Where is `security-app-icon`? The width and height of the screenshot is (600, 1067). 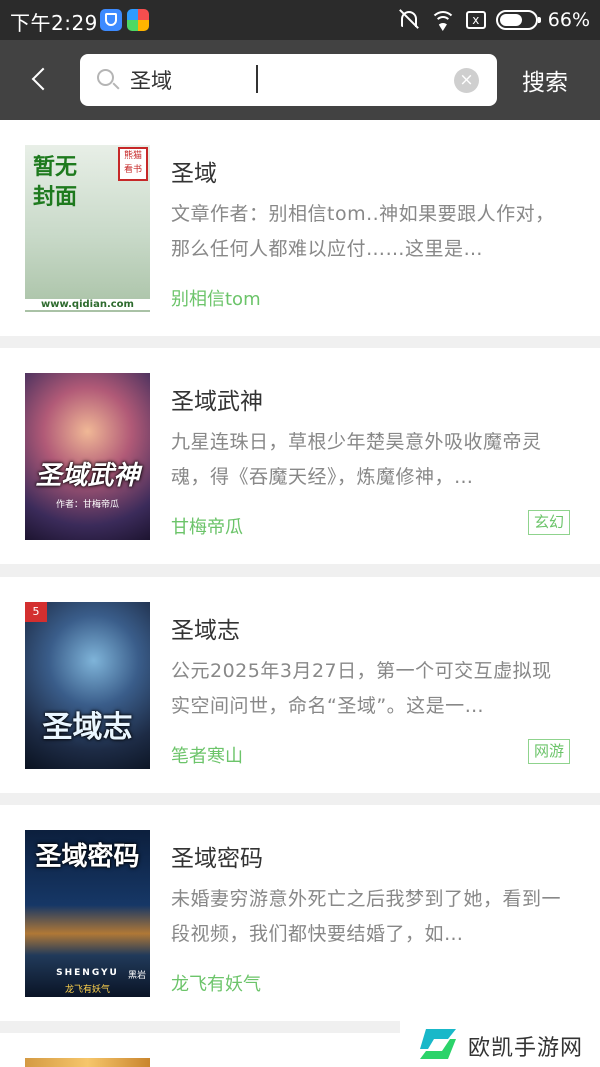 security-app-icon is located at coordinates (111, 20).